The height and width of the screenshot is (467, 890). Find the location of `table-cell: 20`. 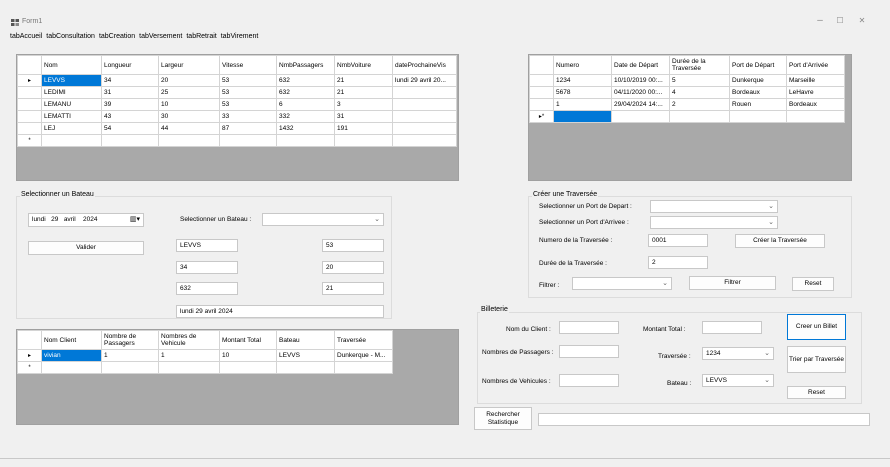

table-cell: 20 is located at coordinates (189, 80).